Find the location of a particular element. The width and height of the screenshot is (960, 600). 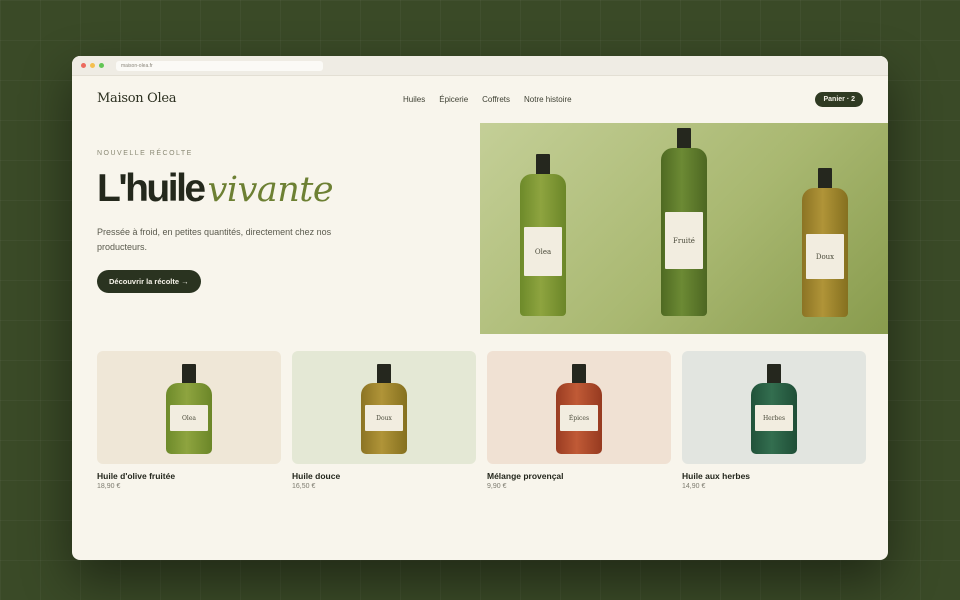

product-name: Mélange provençal is located at coordinates (579, 476).